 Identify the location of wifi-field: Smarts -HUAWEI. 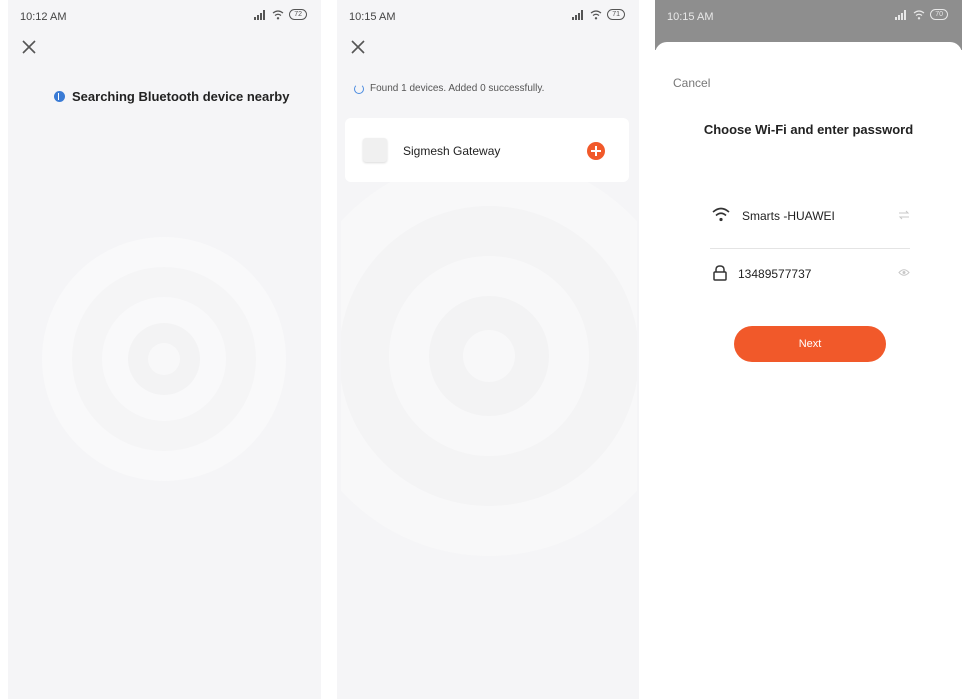
(810, 215).